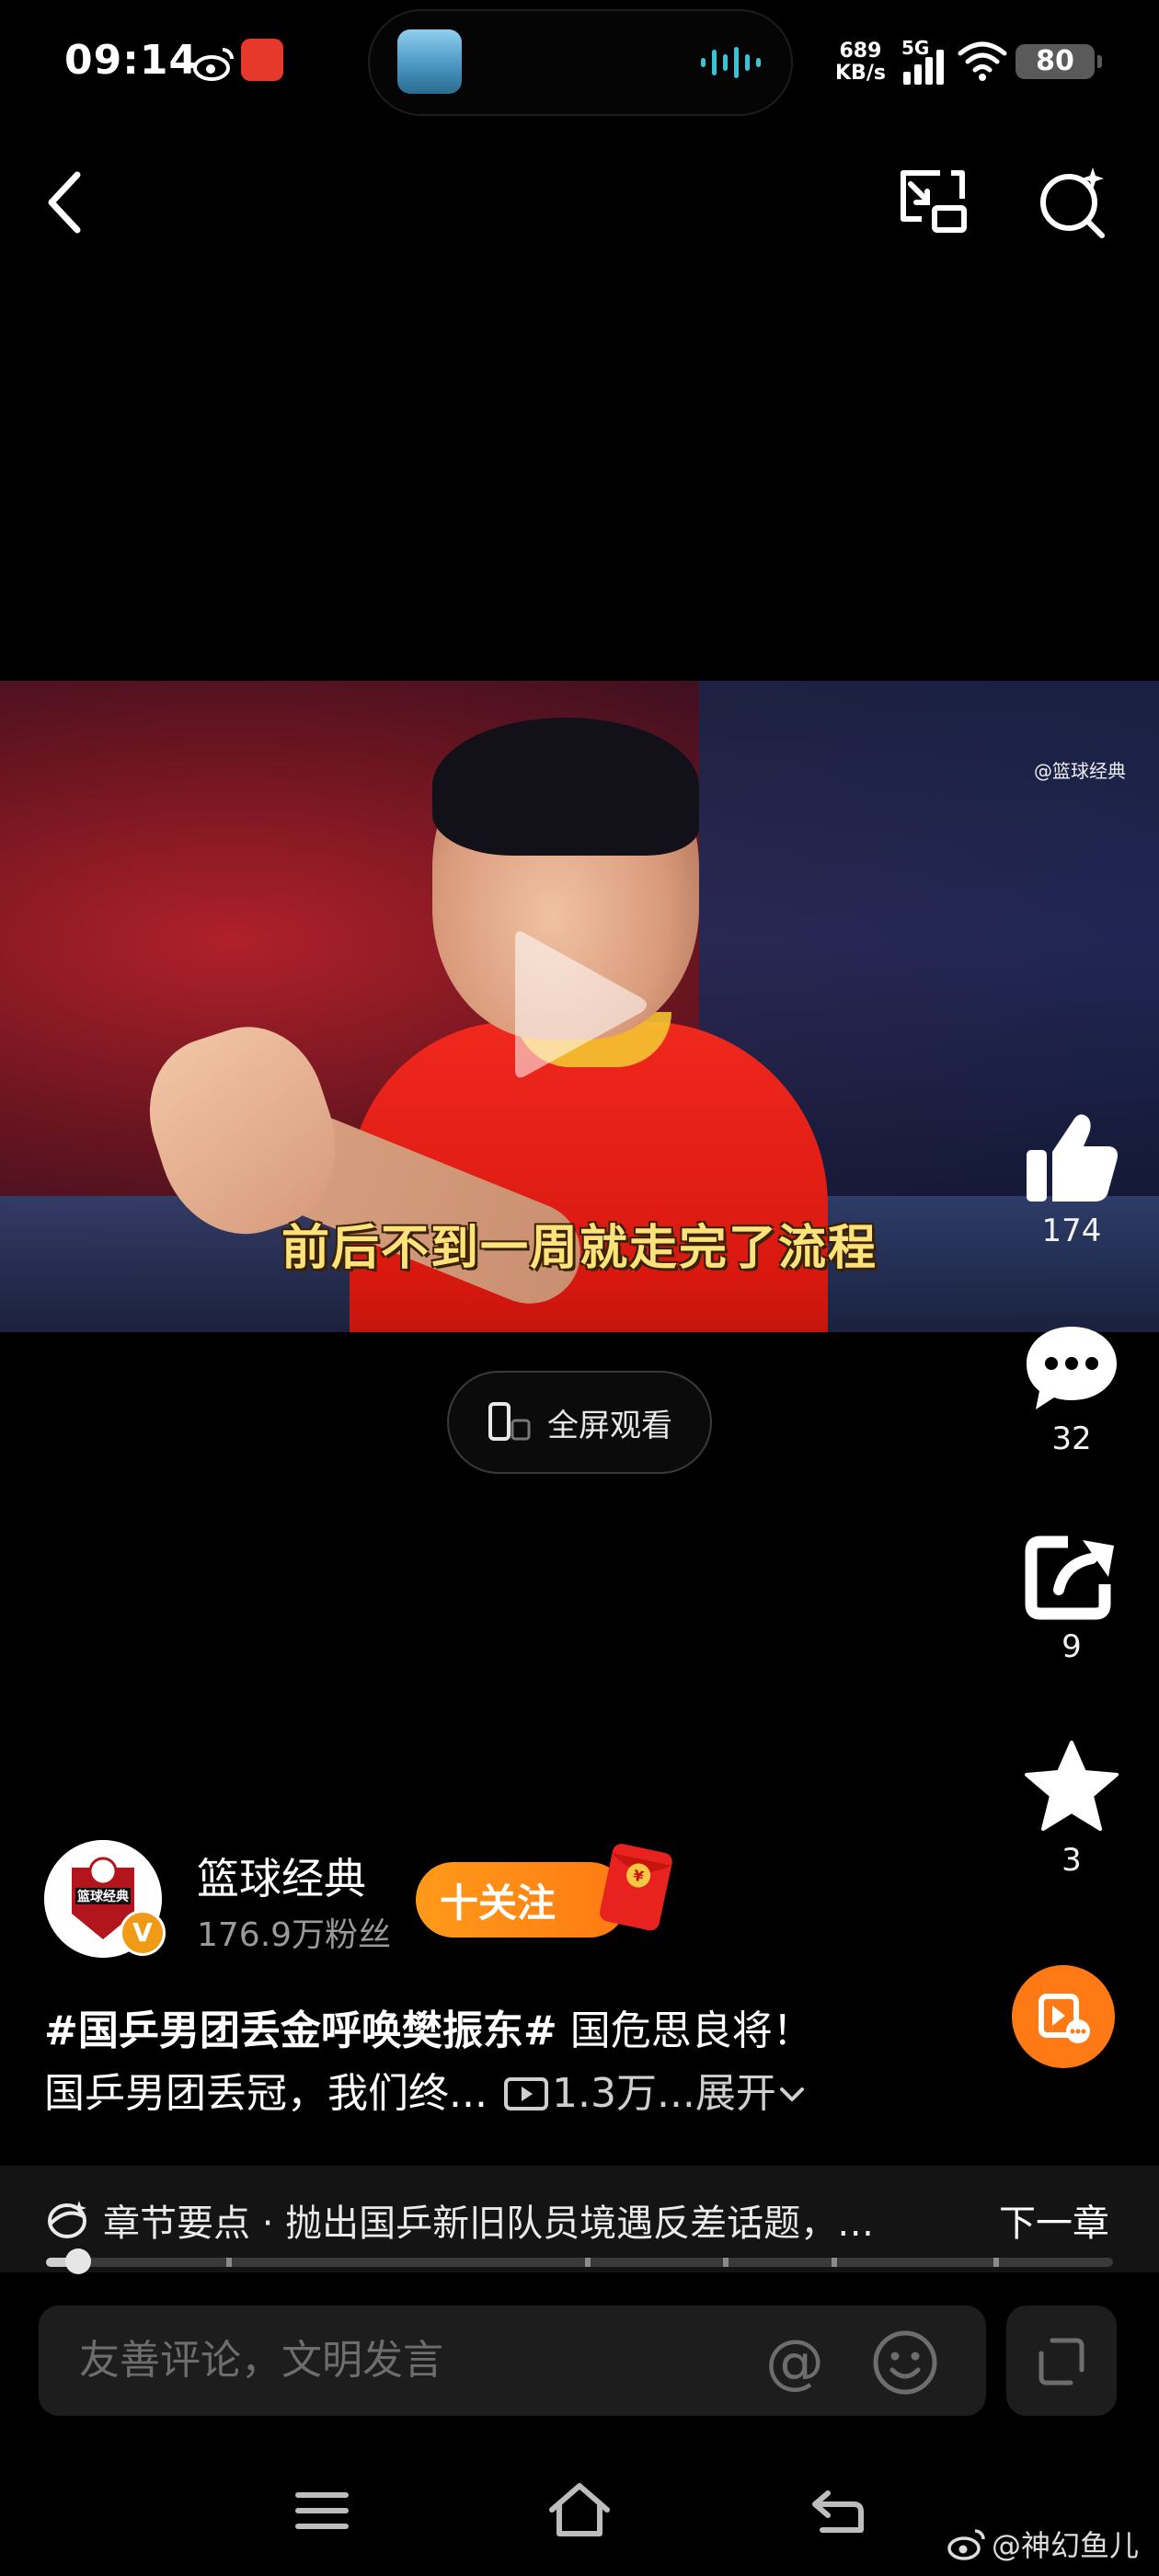  I want to click on expand-icon, so click(1061, 2362).